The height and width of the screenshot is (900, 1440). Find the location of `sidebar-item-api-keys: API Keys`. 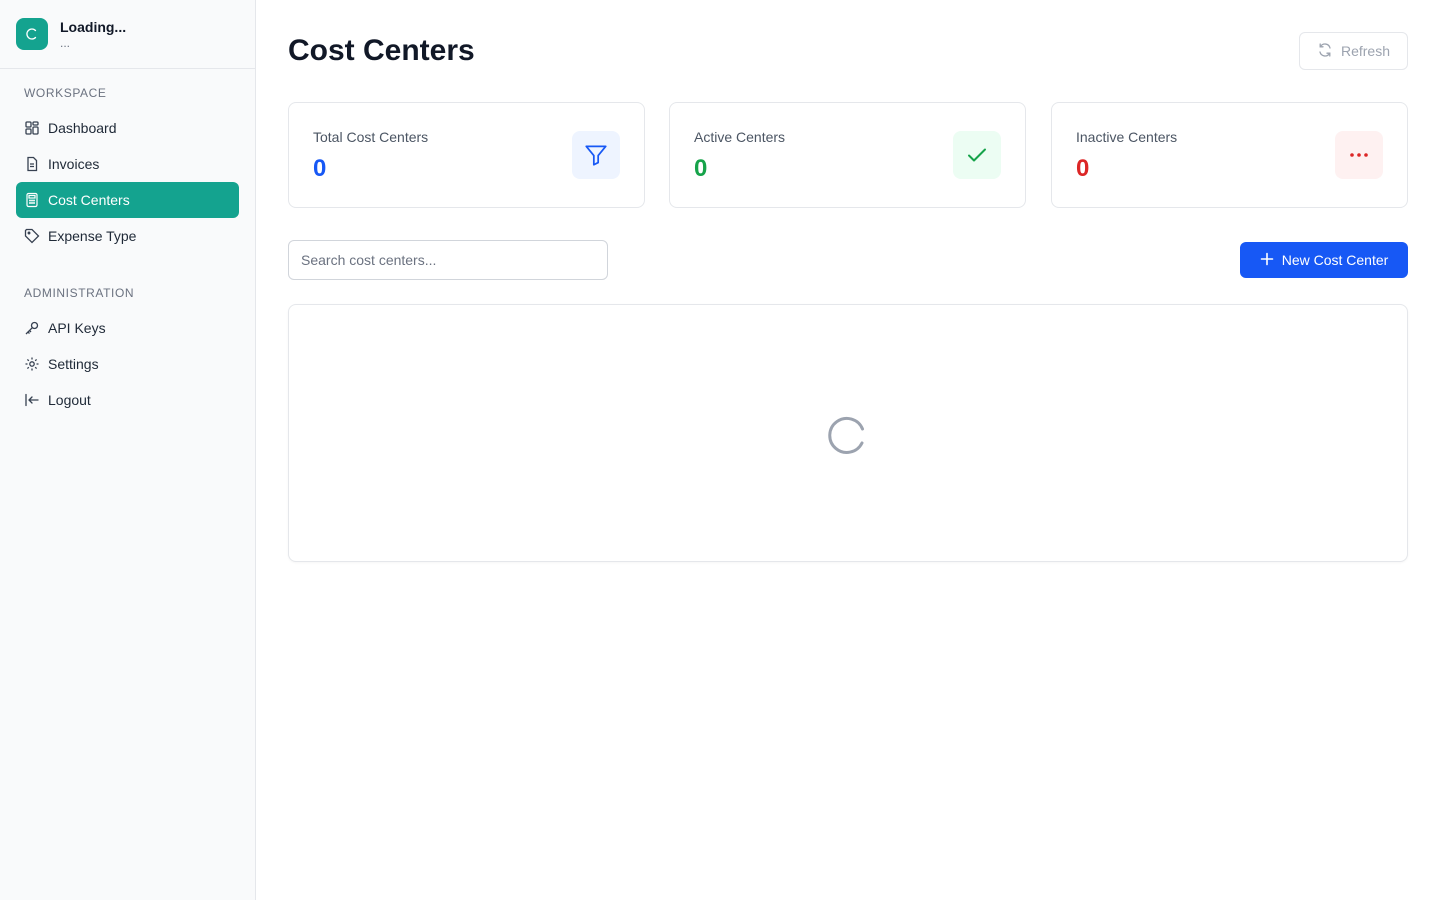

sidebar-item-api-keys: API Keys is located at coordinates (127, 328).